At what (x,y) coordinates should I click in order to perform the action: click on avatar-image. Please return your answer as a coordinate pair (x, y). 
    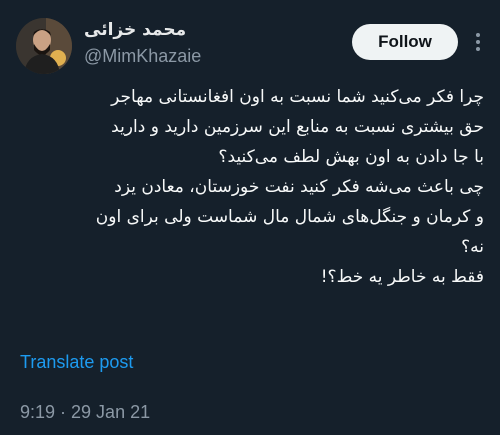
    Looking at the image, I should click on (44, 46).